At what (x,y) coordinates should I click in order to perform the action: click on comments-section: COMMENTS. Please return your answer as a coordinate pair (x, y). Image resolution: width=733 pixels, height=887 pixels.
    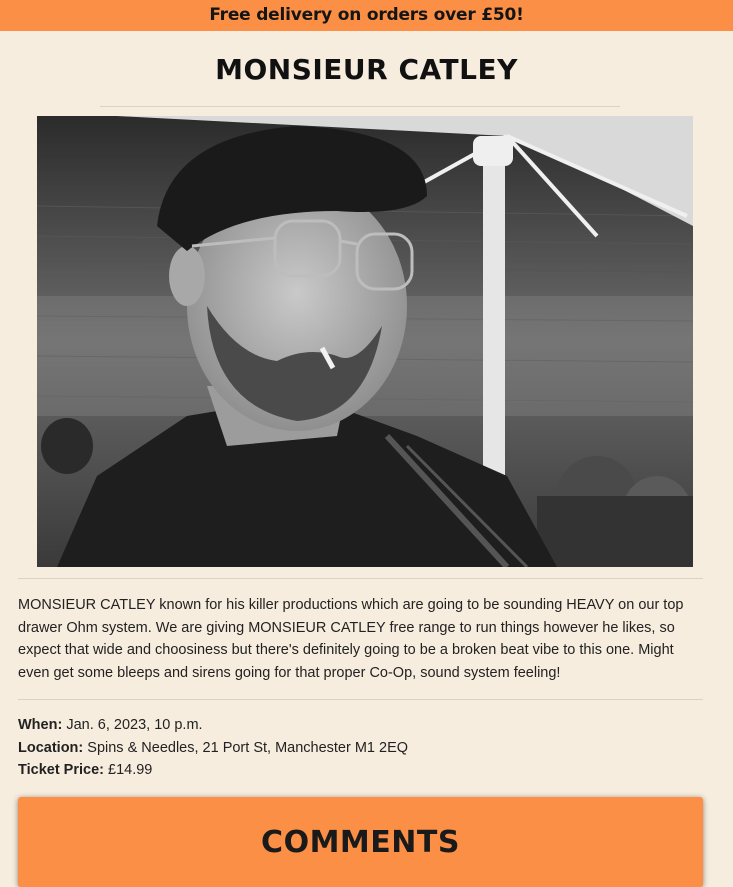
    Looking at the image, I should click on (360, 842).